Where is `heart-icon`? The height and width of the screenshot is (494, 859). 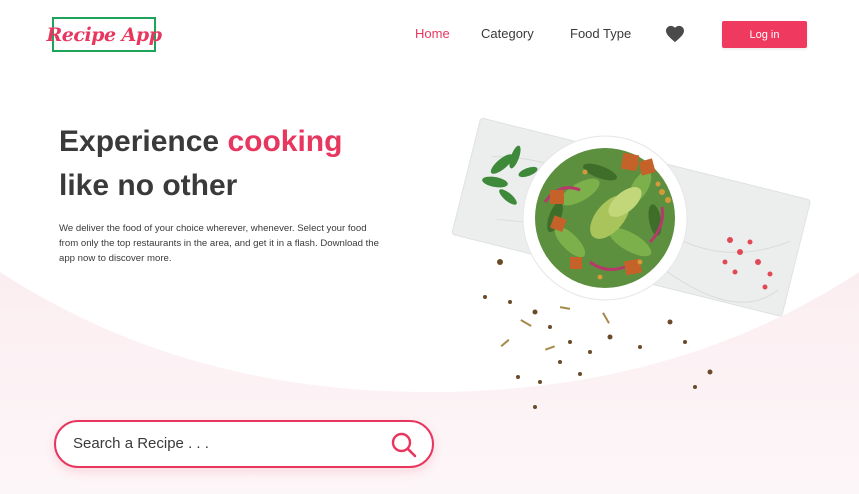
heart-icon is located at coordinates (675, 34).